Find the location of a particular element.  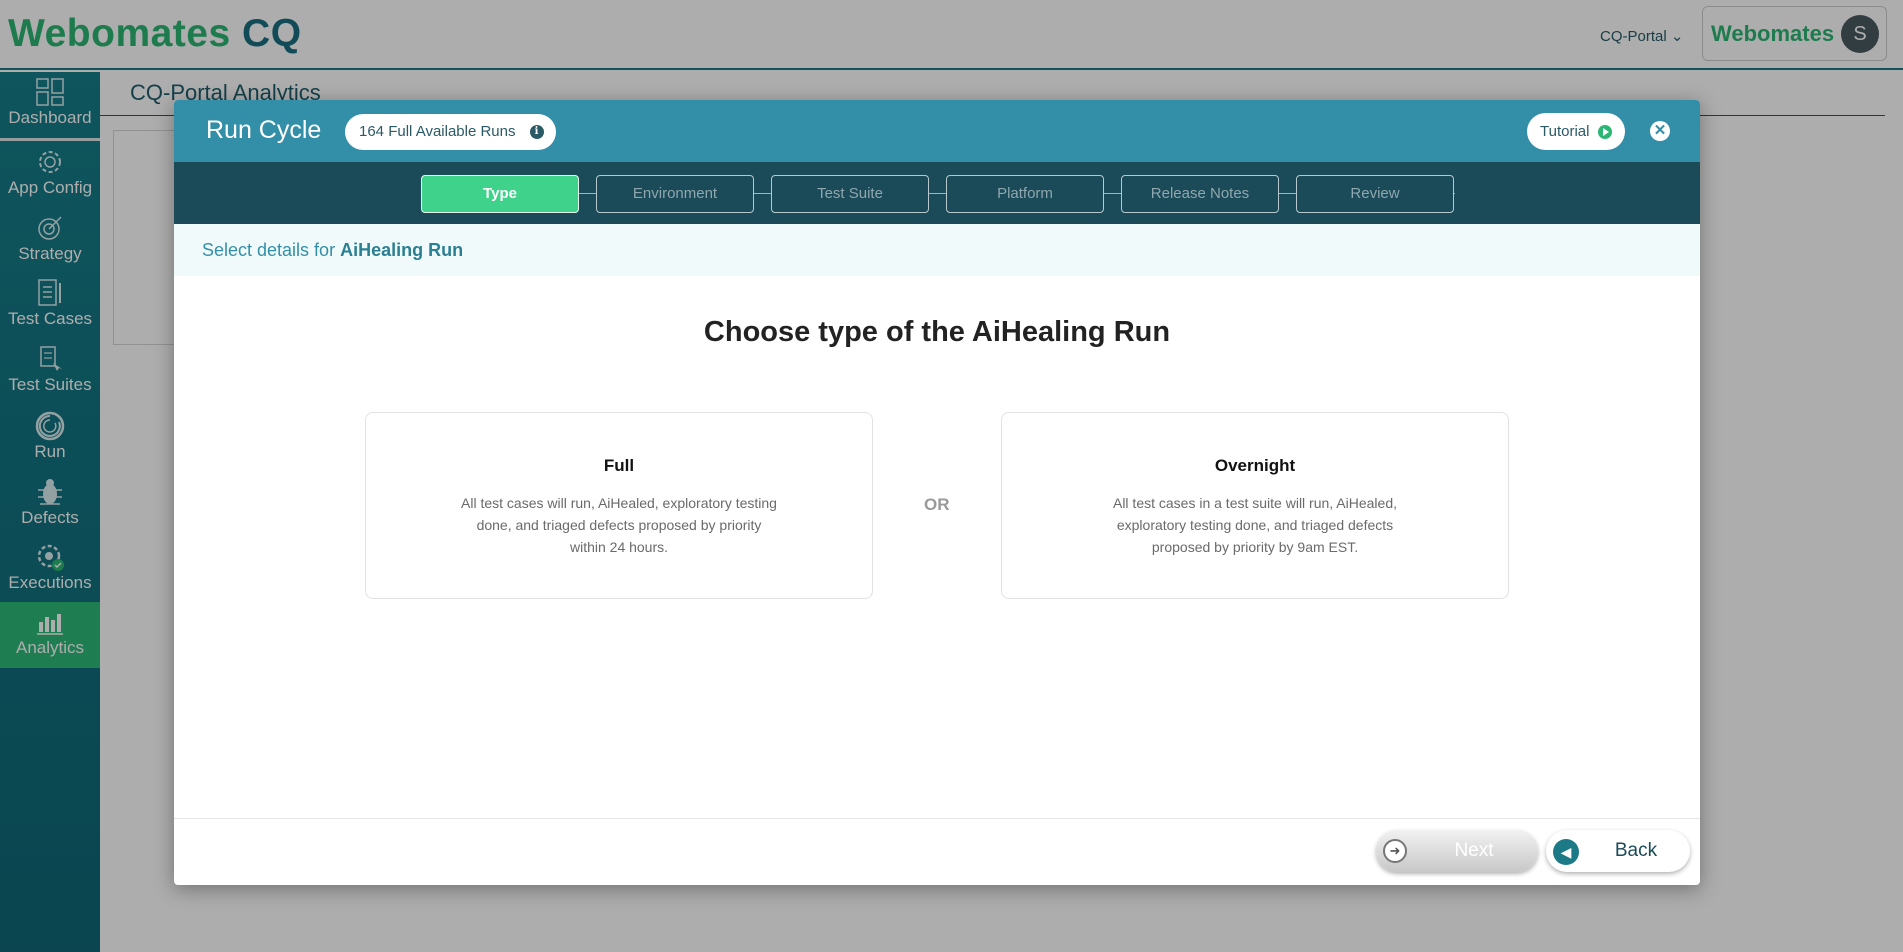

or-separator: OR is located at coordinates (937, 504).